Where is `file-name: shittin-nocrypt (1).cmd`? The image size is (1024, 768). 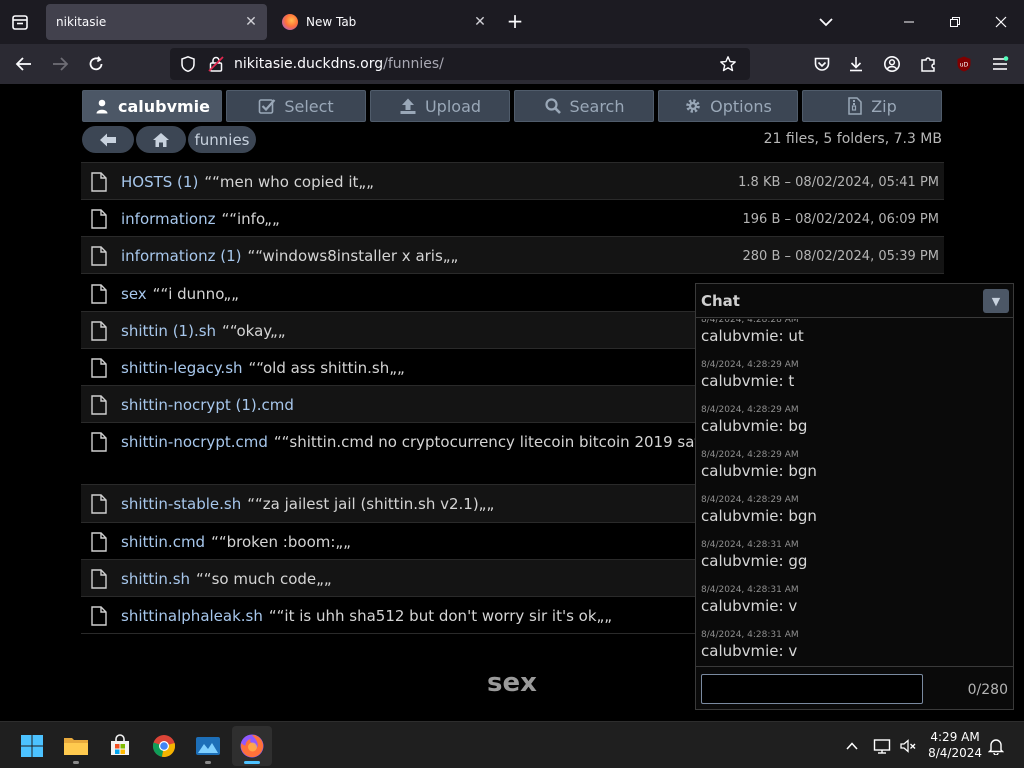
file-name: shittin-nocrypt (1).cmd is located at coordinates (210, 405).